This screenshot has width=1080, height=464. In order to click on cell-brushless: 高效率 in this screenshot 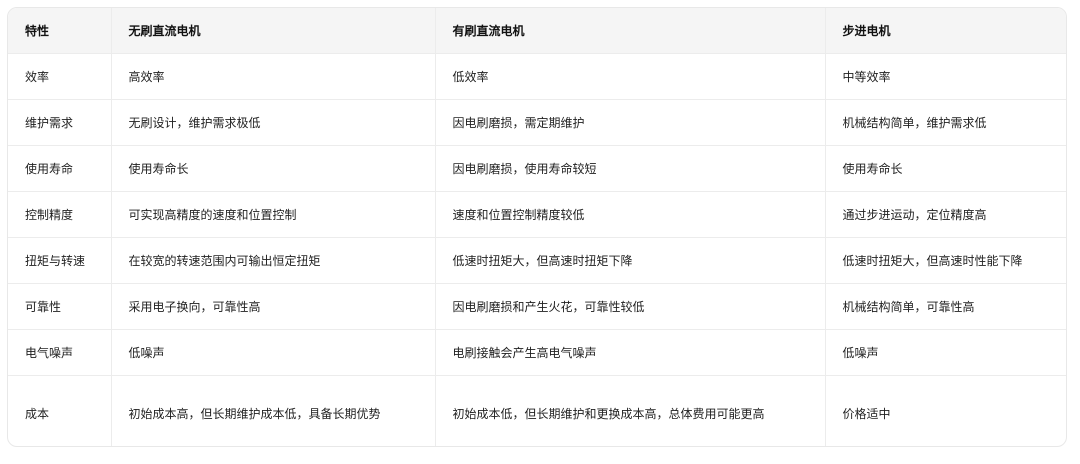, I will do `click(273, 76)`.